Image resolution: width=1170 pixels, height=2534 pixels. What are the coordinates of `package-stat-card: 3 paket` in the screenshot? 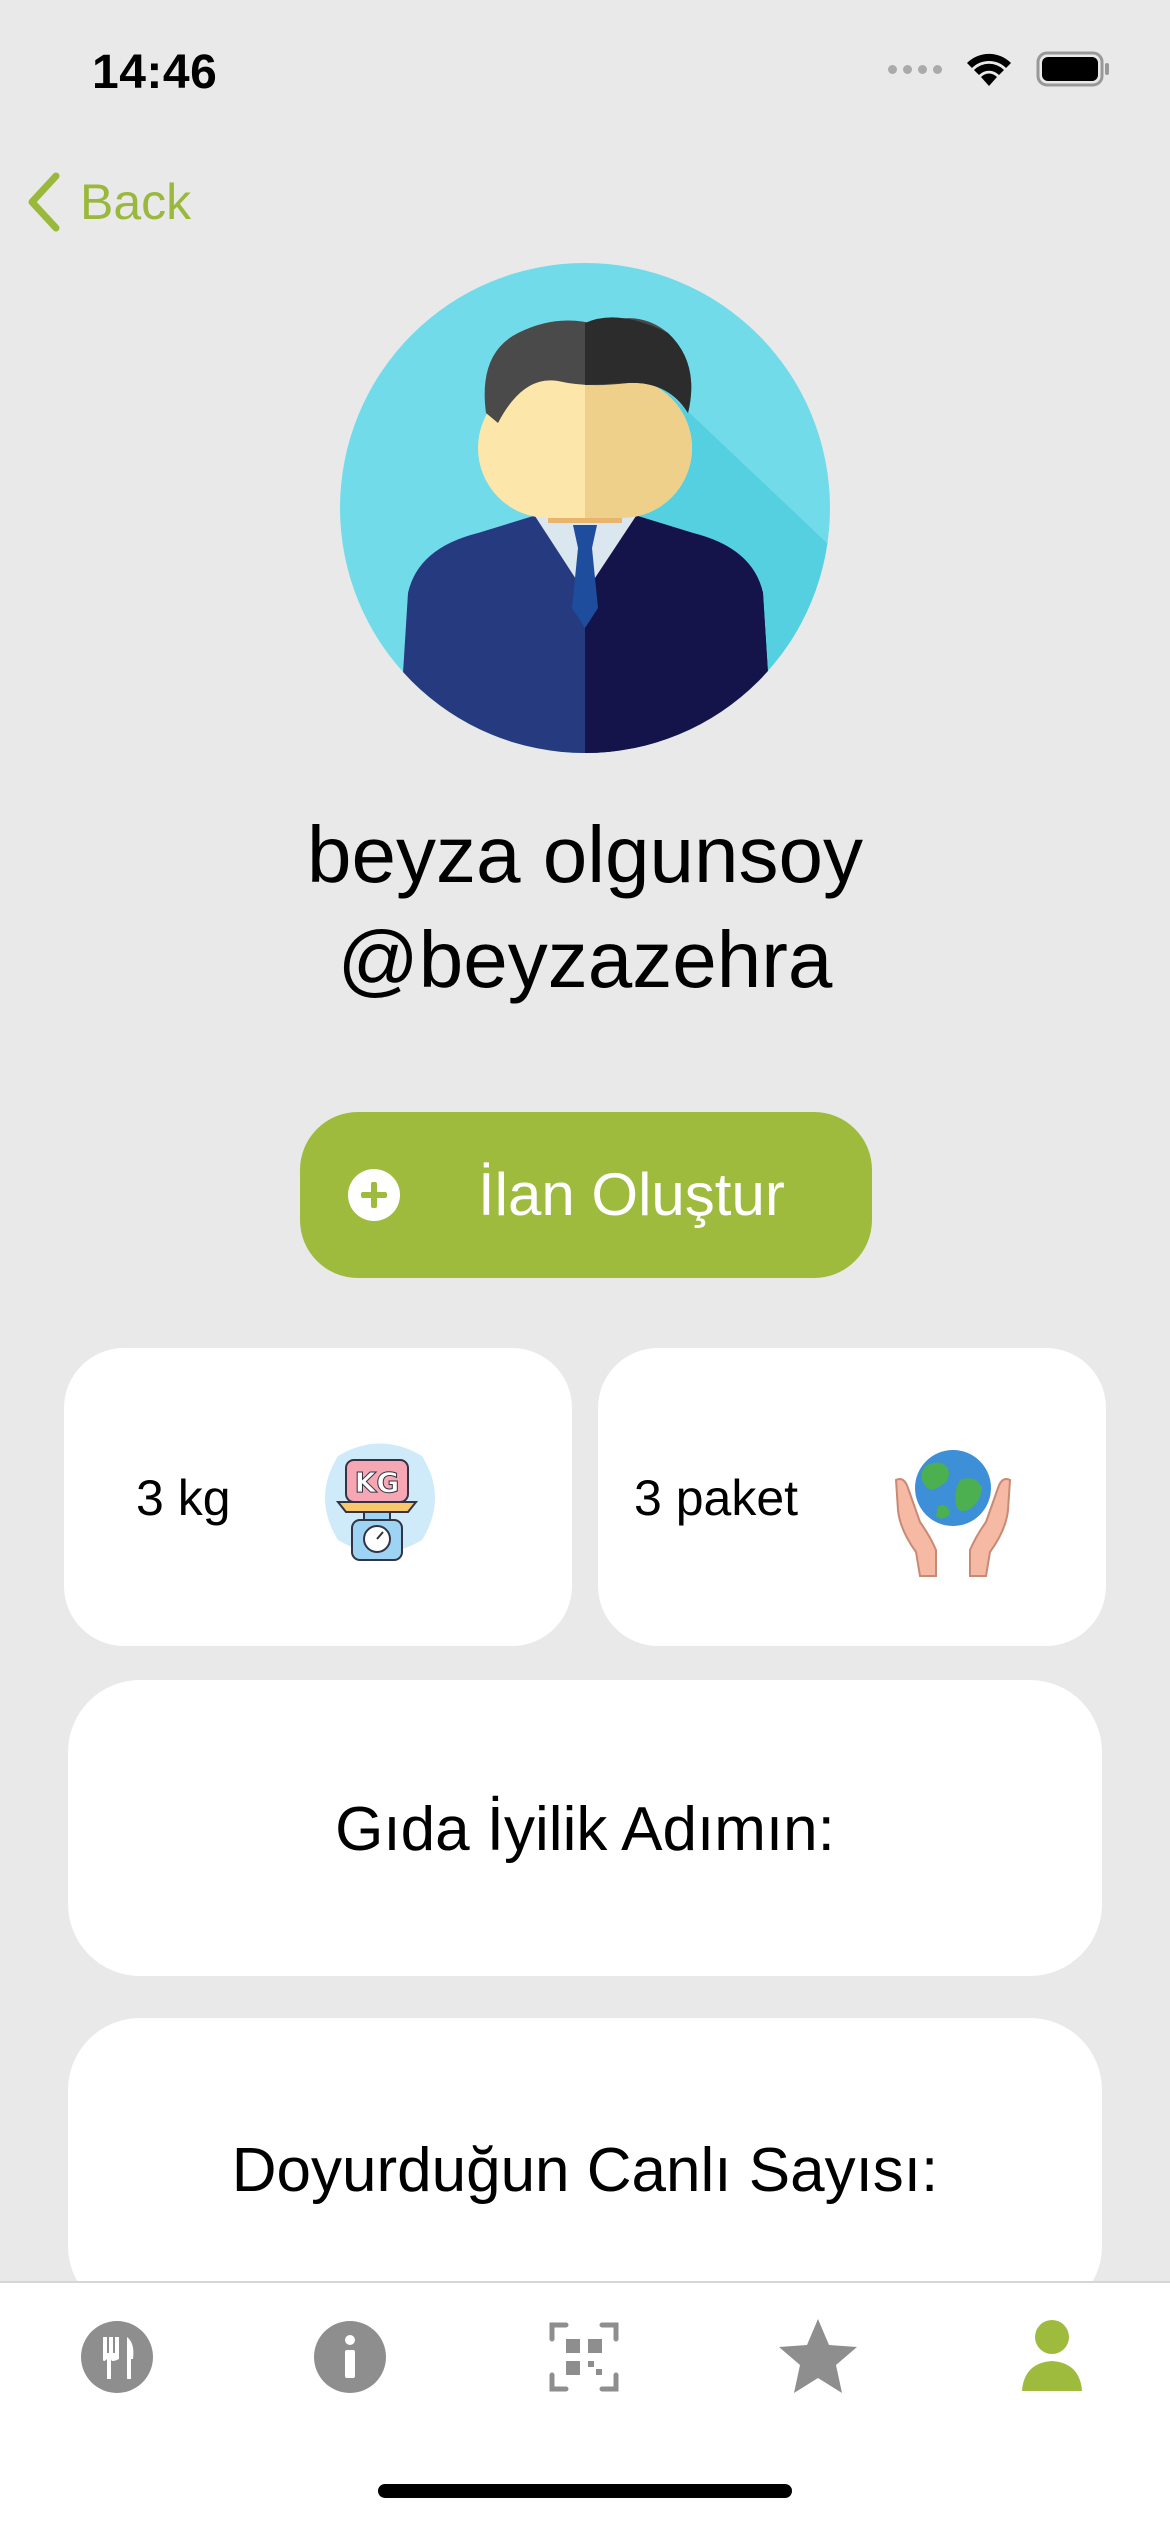 It's located at (852, 1497).